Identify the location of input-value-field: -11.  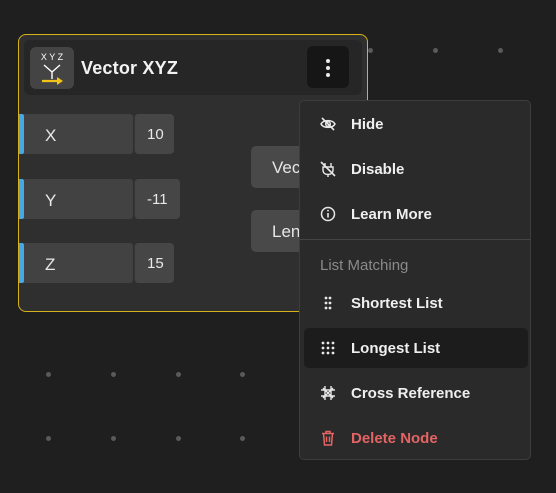
(157, 199).